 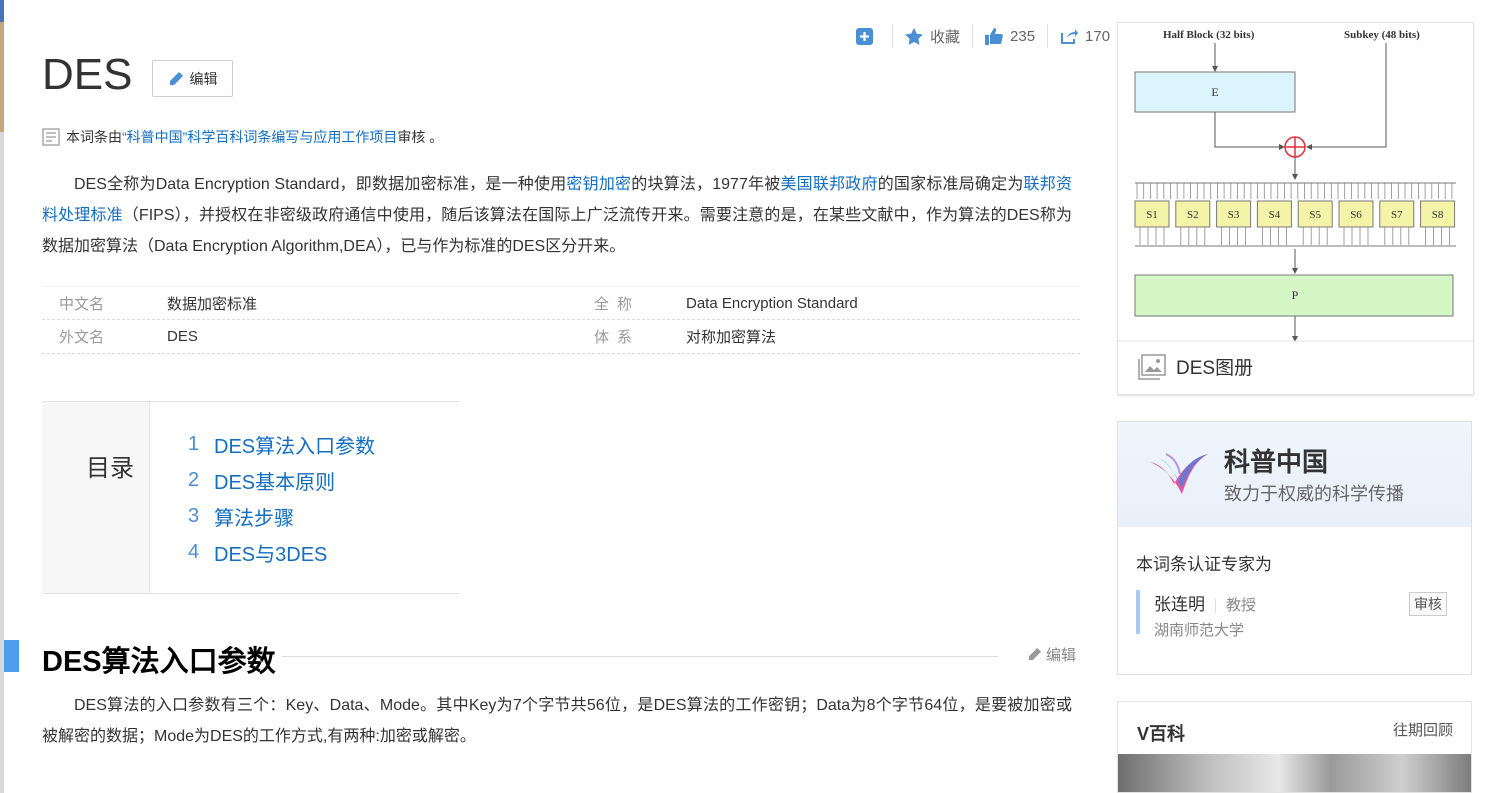 What do you see at coordinates (1295, 295) in the screenshot?
I see `p-label: P` at bounding box center [1295, 295].